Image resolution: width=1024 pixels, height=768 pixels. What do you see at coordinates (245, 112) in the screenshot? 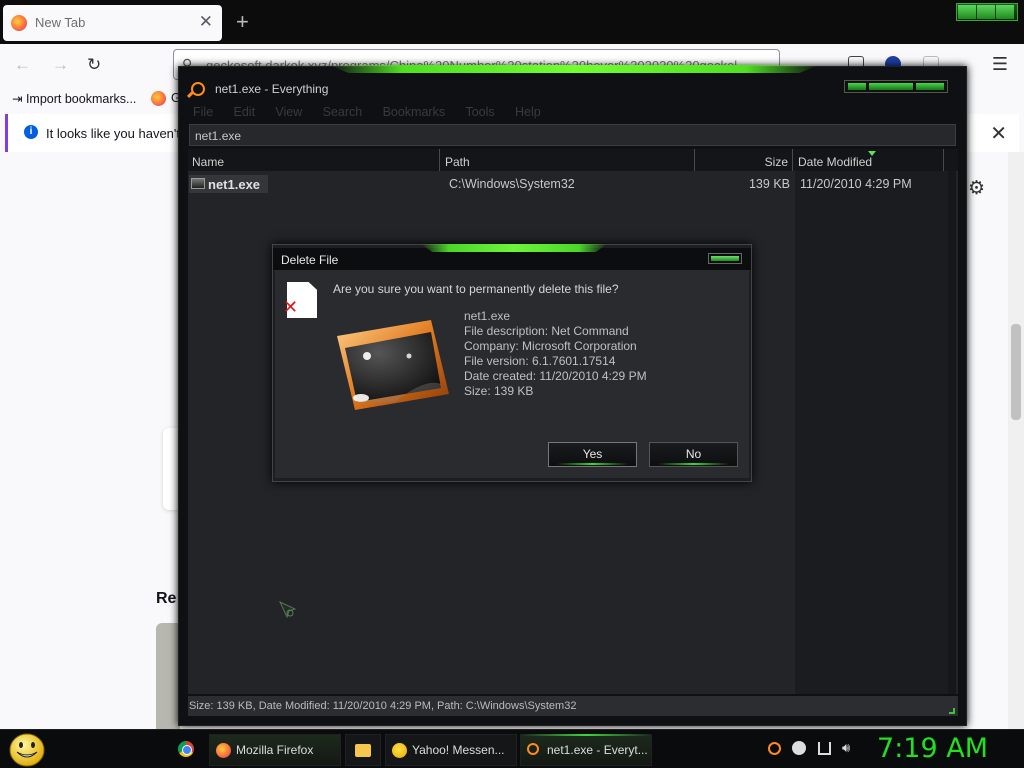
I see `menu-edit: Edit` at bounding box center [245, 112].